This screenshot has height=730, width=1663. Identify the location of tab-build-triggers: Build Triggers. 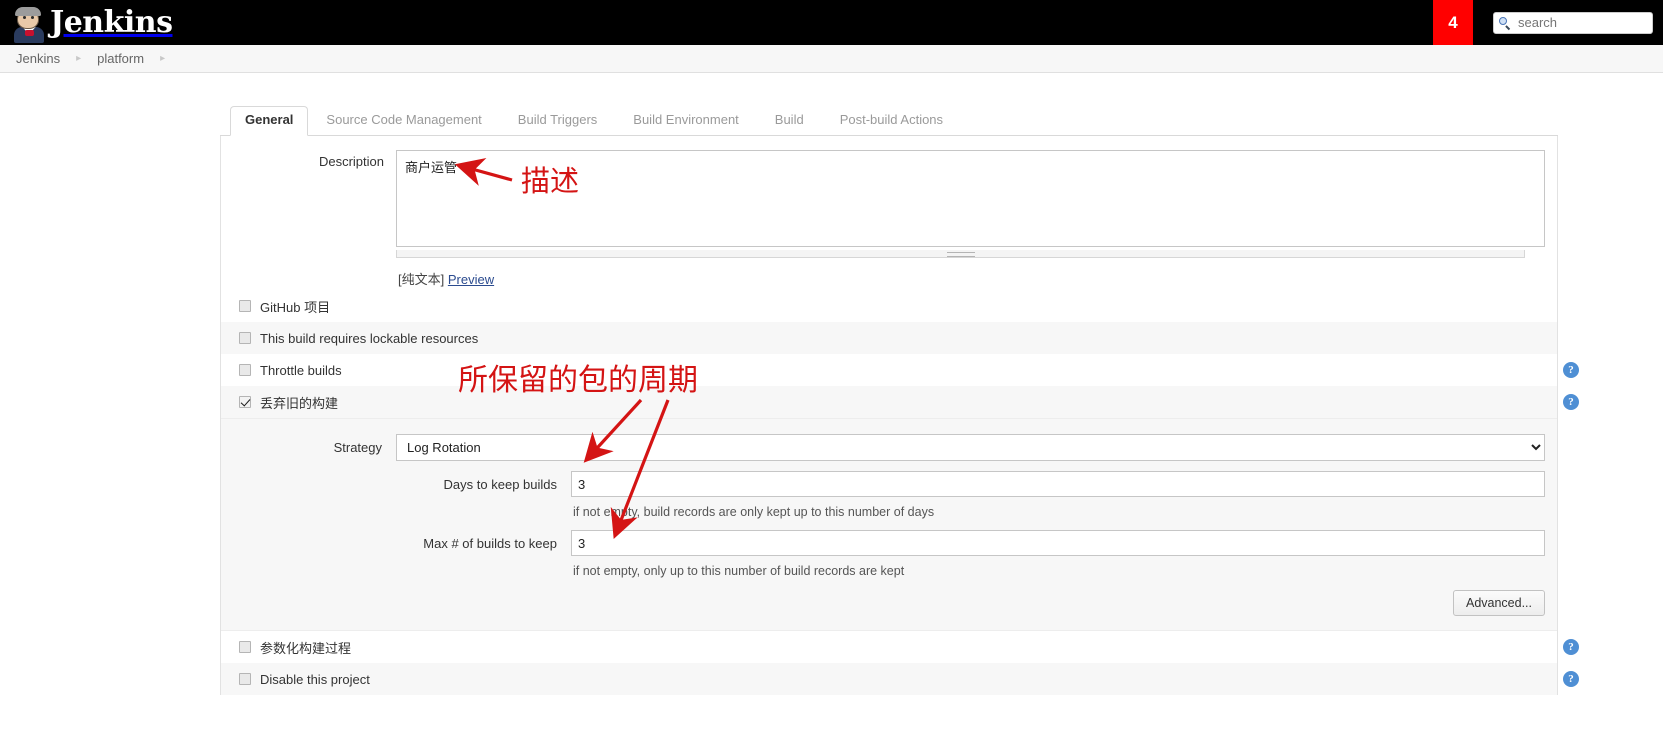
(557, 120).